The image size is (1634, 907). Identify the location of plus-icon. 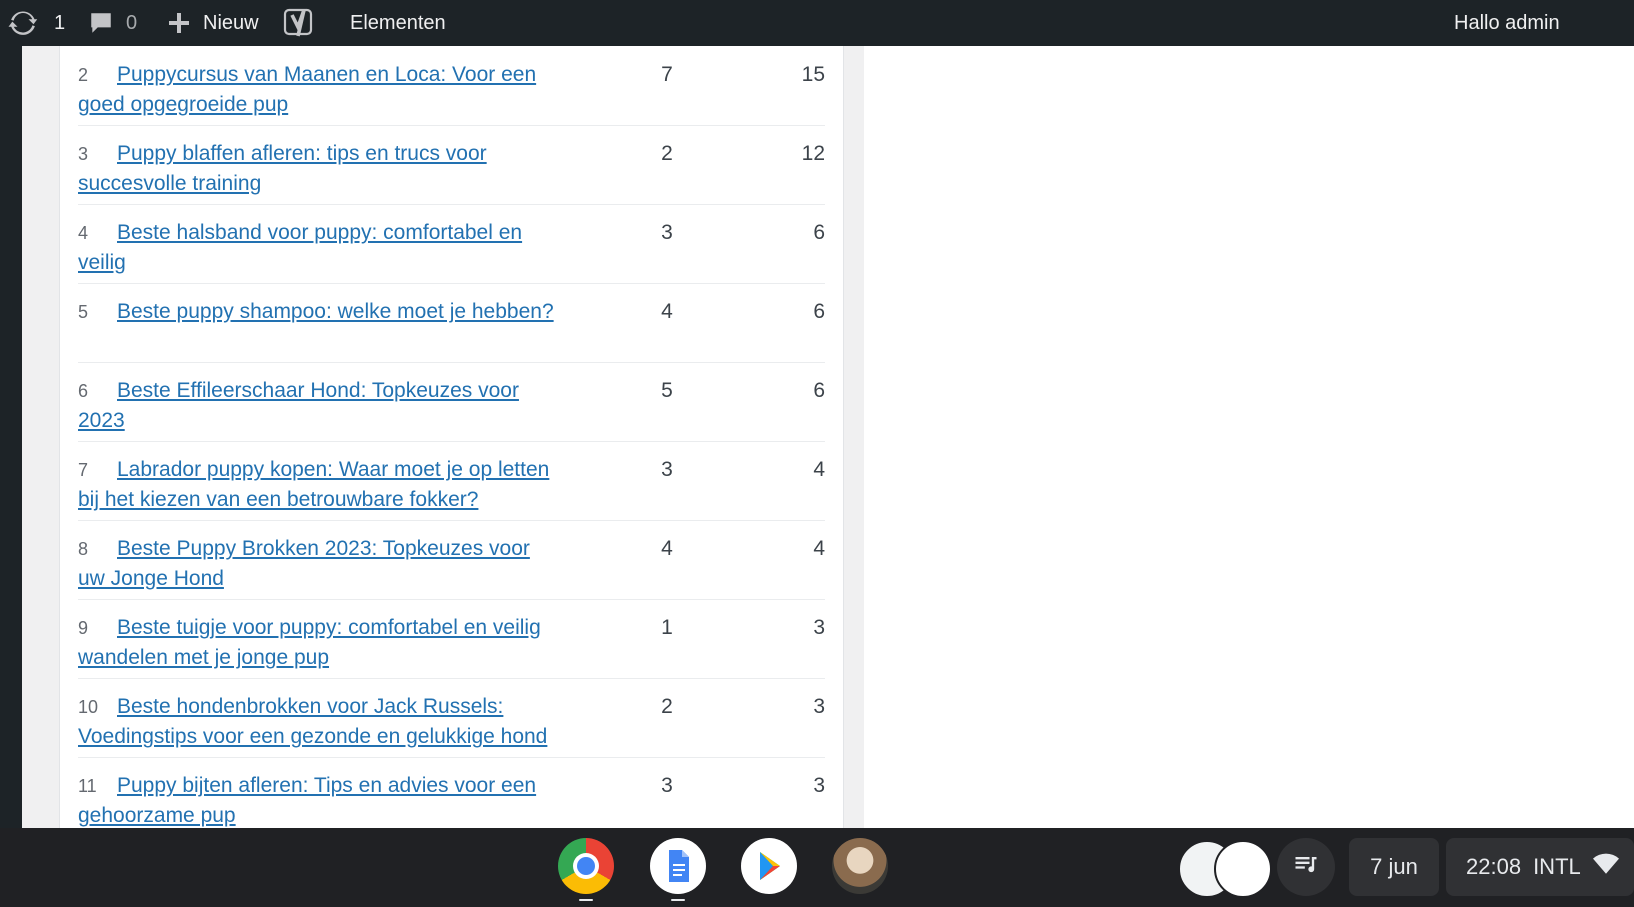
(179, 23).